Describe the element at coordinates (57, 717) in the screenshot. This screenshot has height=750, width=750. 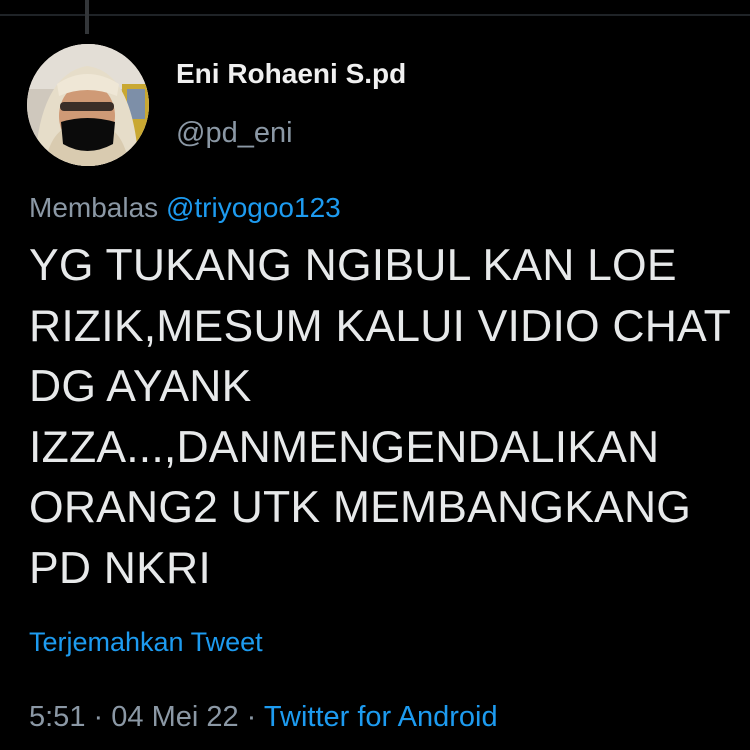
I see `tweet-time: 5:51` at that location.